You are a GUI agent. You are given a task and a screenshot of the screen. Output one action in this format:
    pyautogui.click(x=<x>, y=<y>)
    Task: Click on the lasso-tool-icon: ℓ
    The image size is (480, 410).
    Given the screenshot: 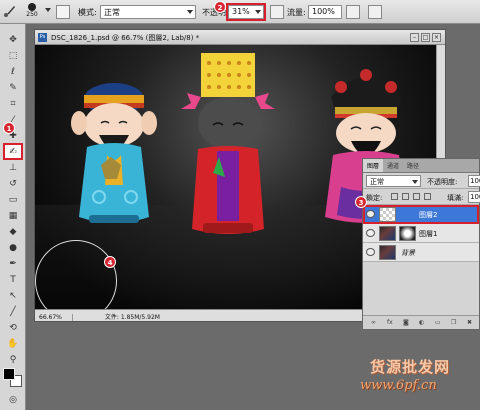 What is the action you would take?
    pyautogui.click(x=13, y=71)
    